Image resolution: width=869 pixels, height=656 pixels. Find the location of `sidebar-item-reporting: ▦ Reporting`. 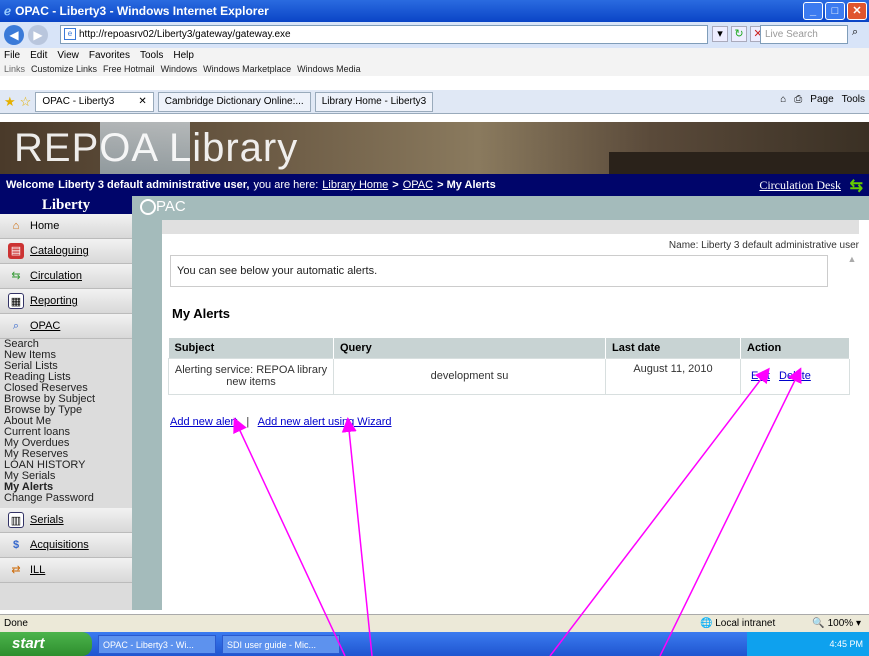

sidebar-item-reporting: ▦ Reporting is located at coordinates (66, 301).